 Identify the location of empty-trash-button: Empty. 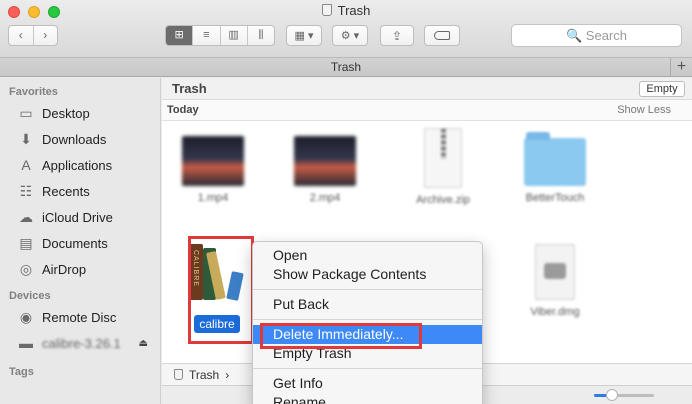
(662, 89).